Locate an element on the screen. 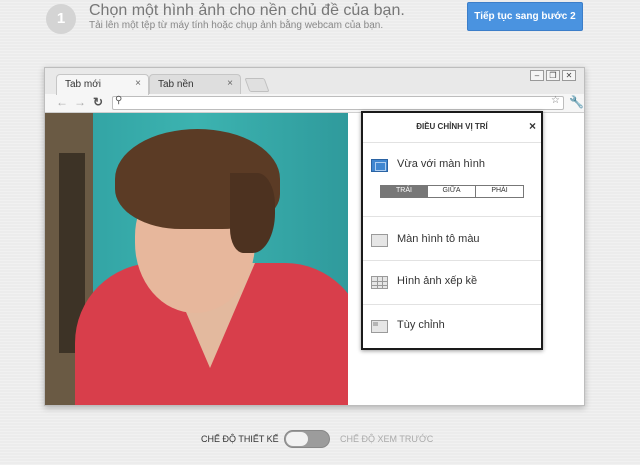  tab-new-tab: Tab mới × is located at coordinates (102, 84).